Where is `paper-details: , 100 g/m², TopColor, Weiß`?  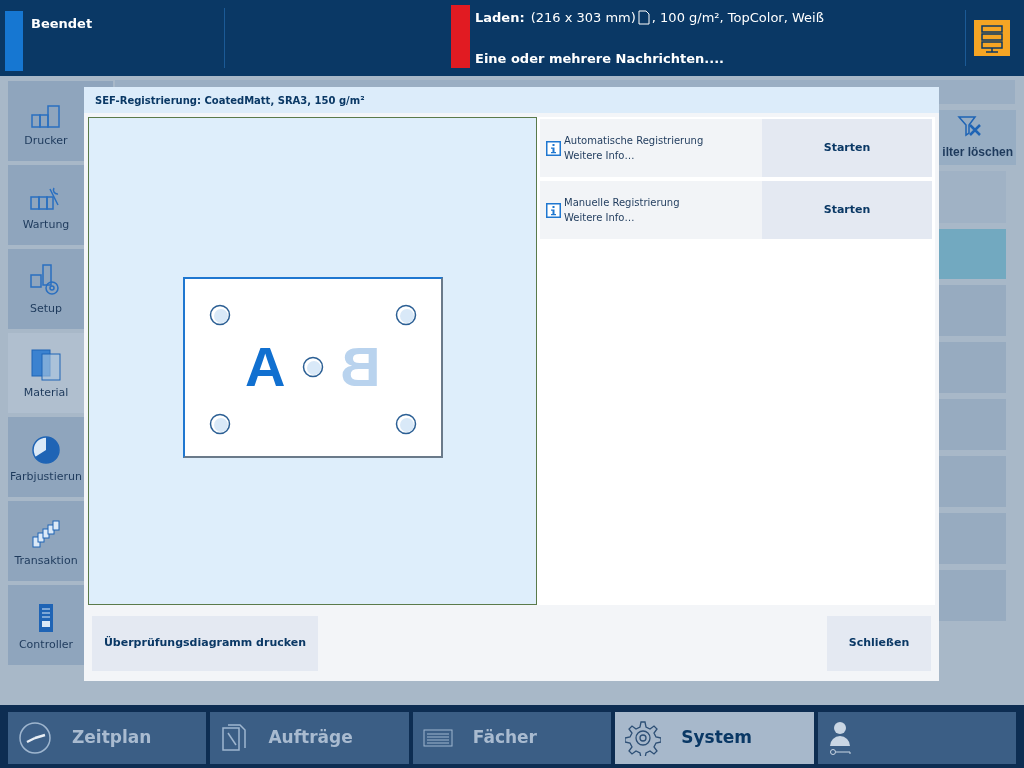 paper-details: , 100 g/m², TopColor, Weiß is located at coordinates (737, 18).